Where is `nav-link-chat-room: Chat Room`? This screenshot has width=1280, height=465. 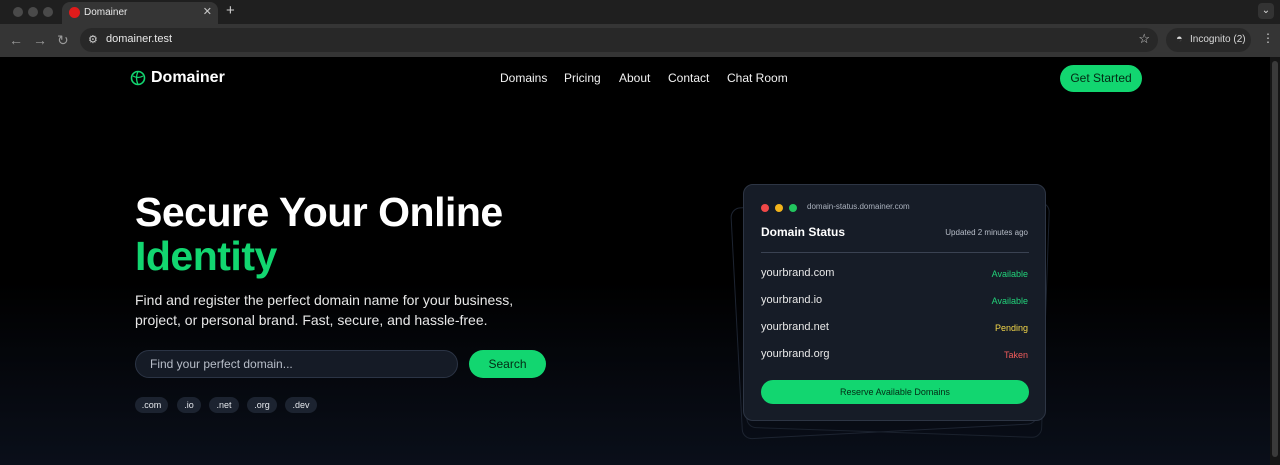
nav-link-chat-room: Chat Room is located at coordinates (757, 78).